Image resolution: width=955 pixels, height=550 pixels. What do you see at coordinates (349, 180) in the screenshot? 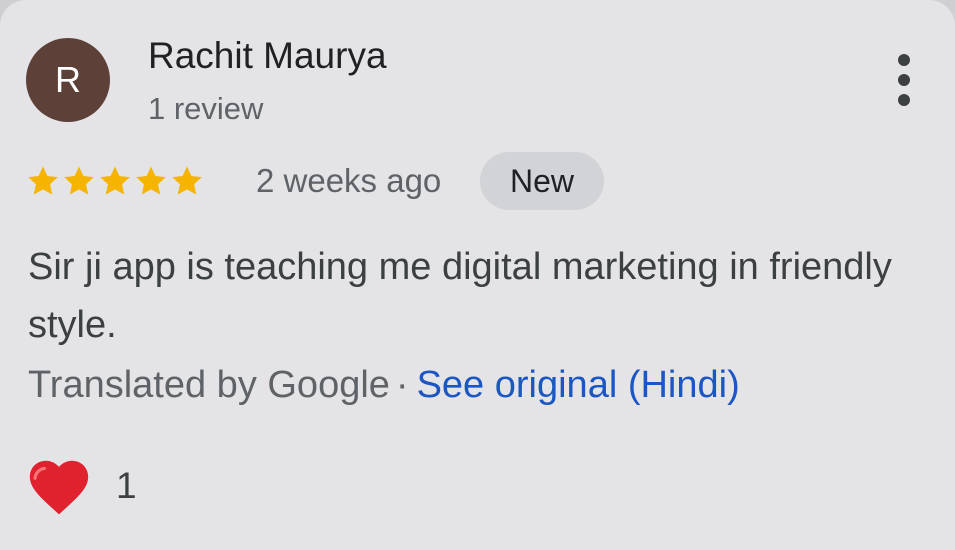
I see `review-time: 2 weeks ago` at bounding box center [349, 180].